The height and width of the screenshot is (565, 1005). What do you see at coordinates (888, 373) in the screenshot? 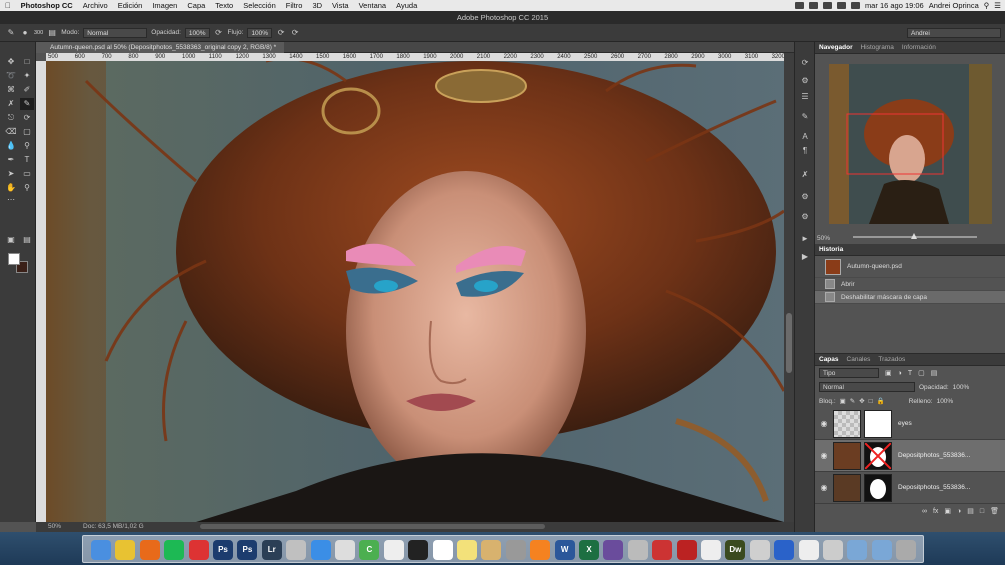
I see `filter-pixel-icon: ▣` at bounding box center [888, 373].